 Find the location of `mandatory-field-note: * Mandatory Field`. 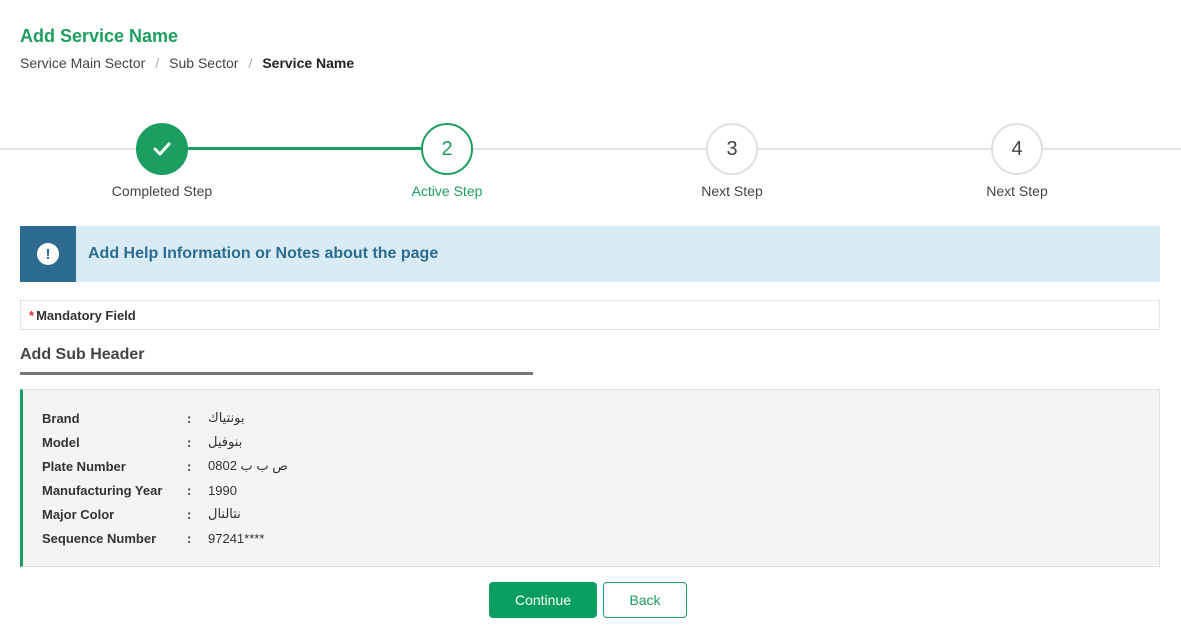

mandatory-field-note: * Mandatory Field is located at coordinates (590, 315).